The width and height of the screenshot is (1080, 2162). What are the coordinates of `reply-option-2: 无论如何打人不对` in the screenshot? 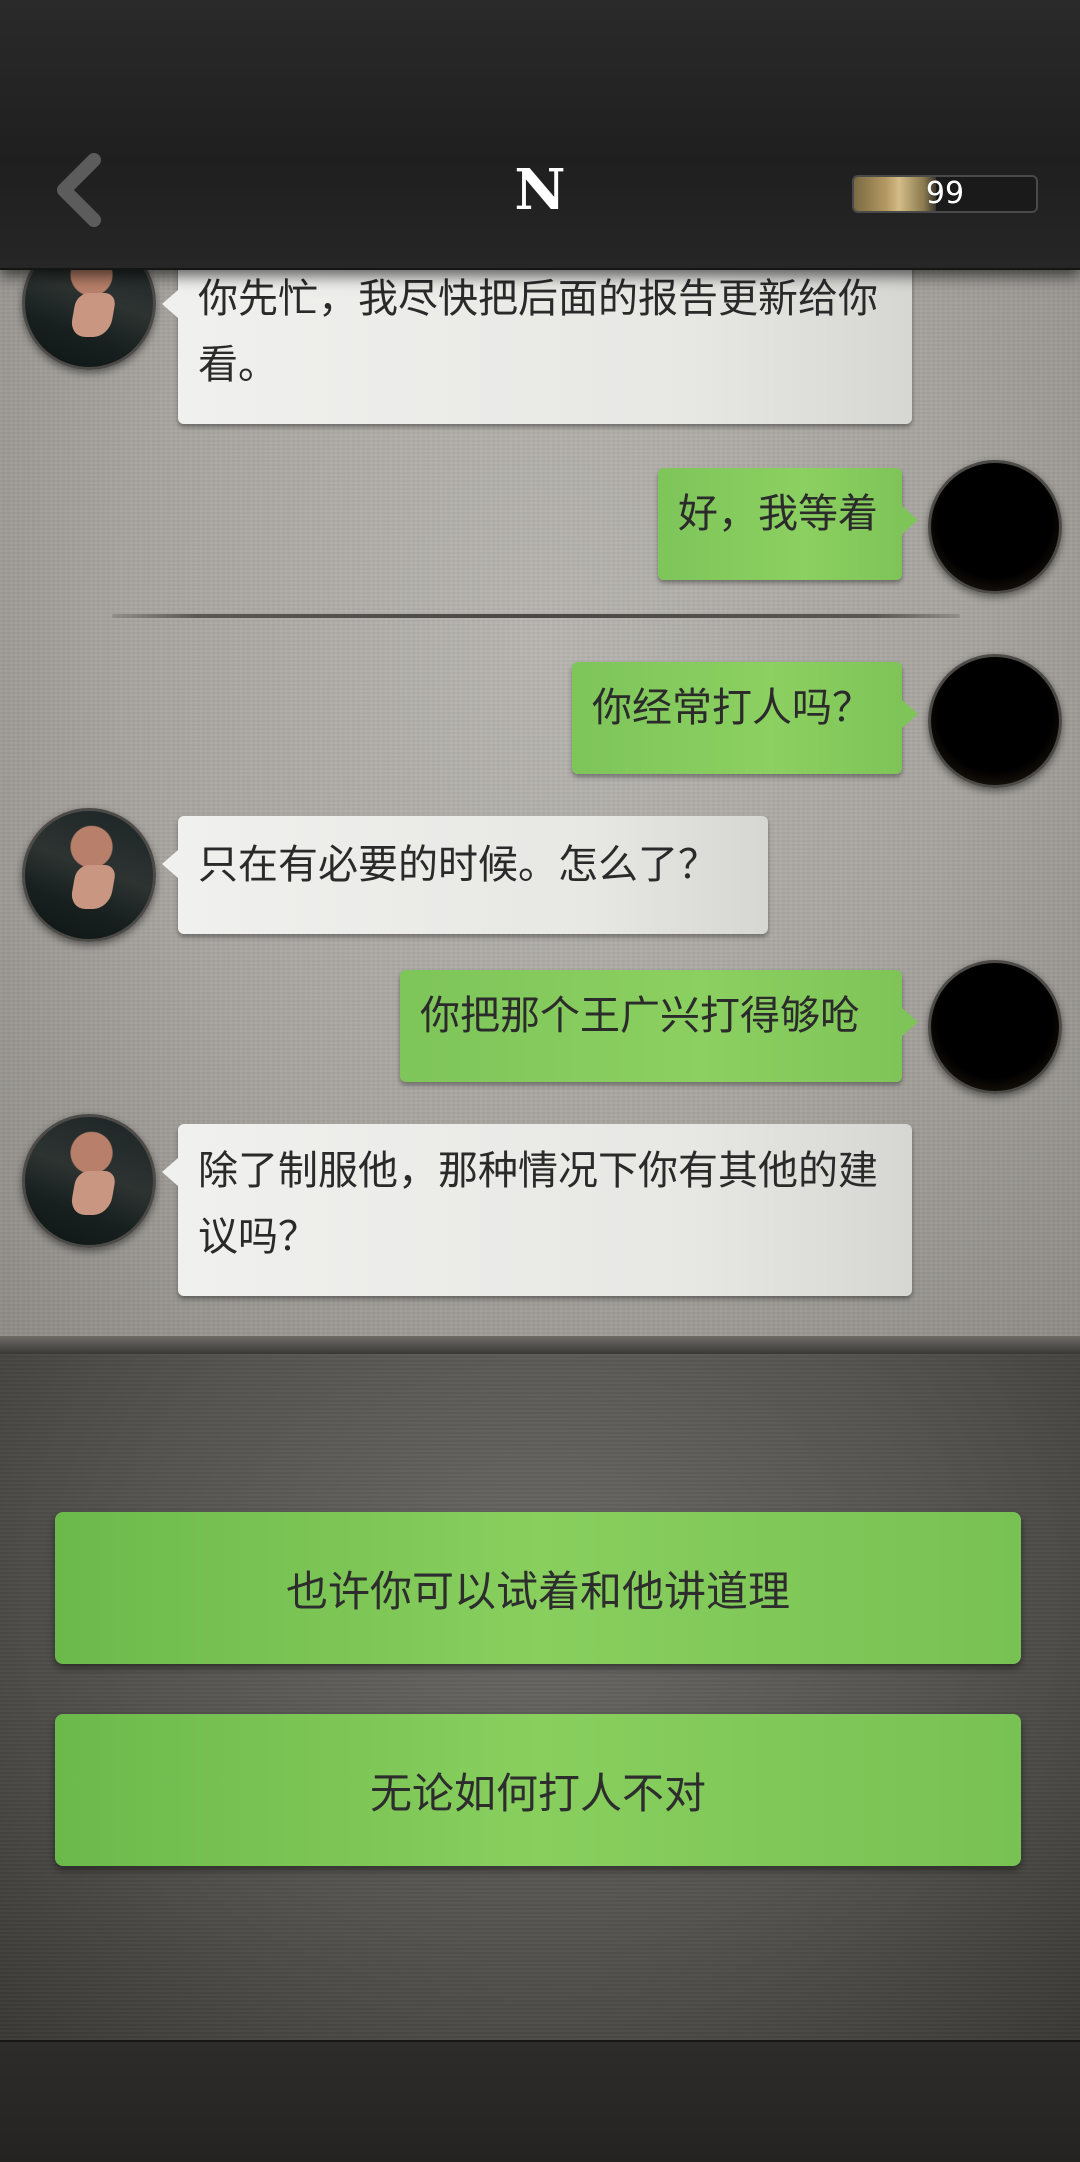 It's located at (538, 1790).